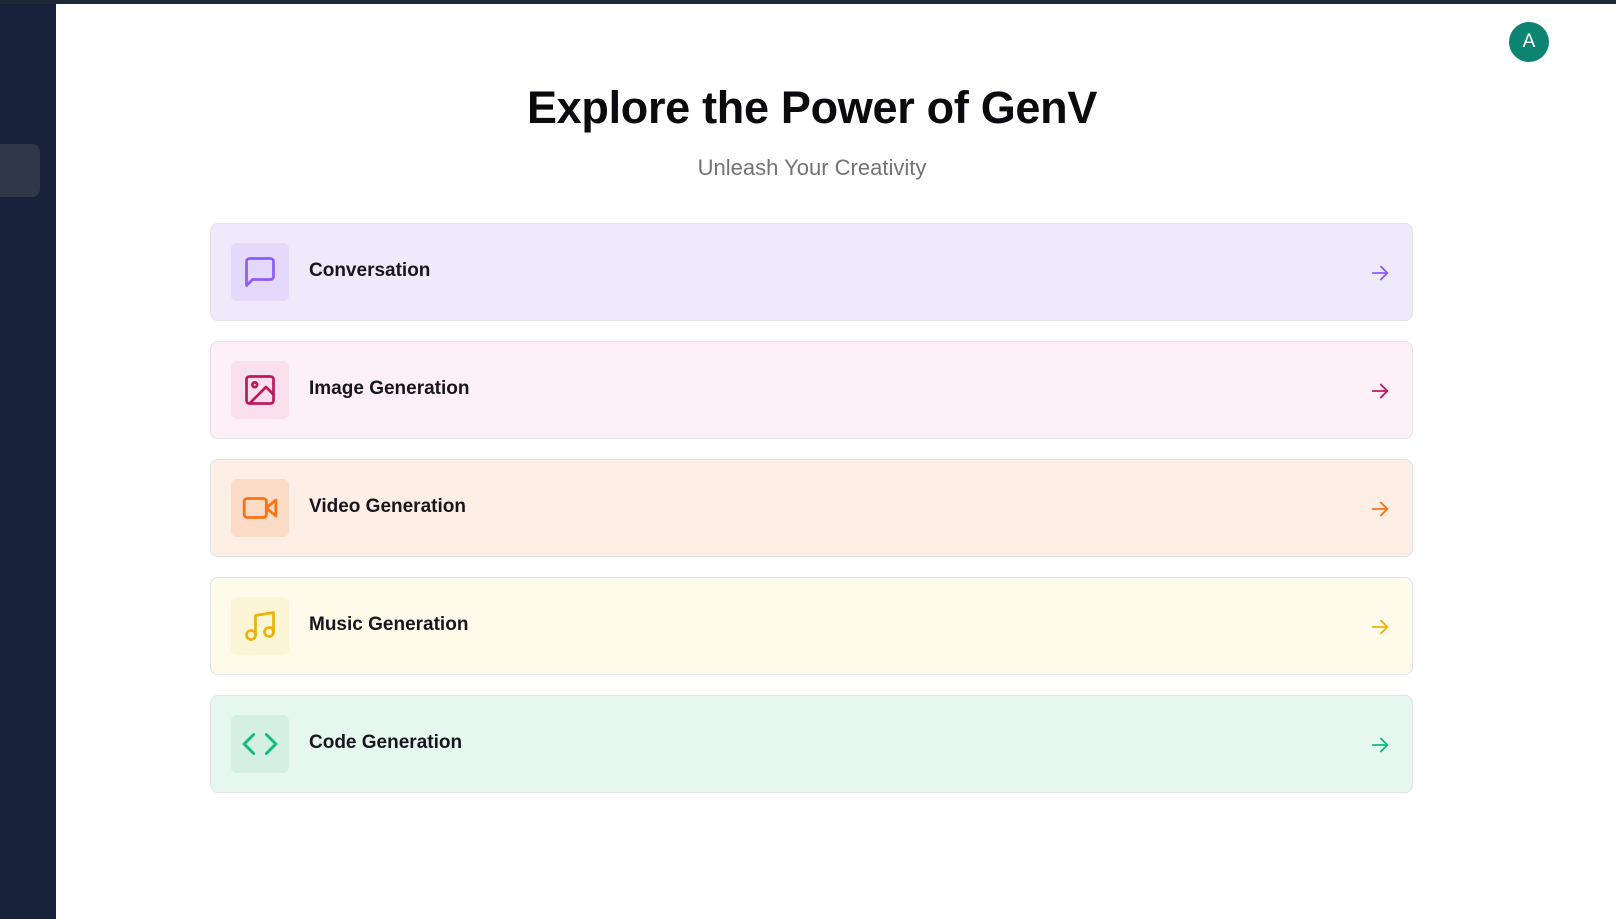  What do you see at coordinates (260, 272) in the screenshot?
I see `message-square-icon` at bounding box center [260, 272].